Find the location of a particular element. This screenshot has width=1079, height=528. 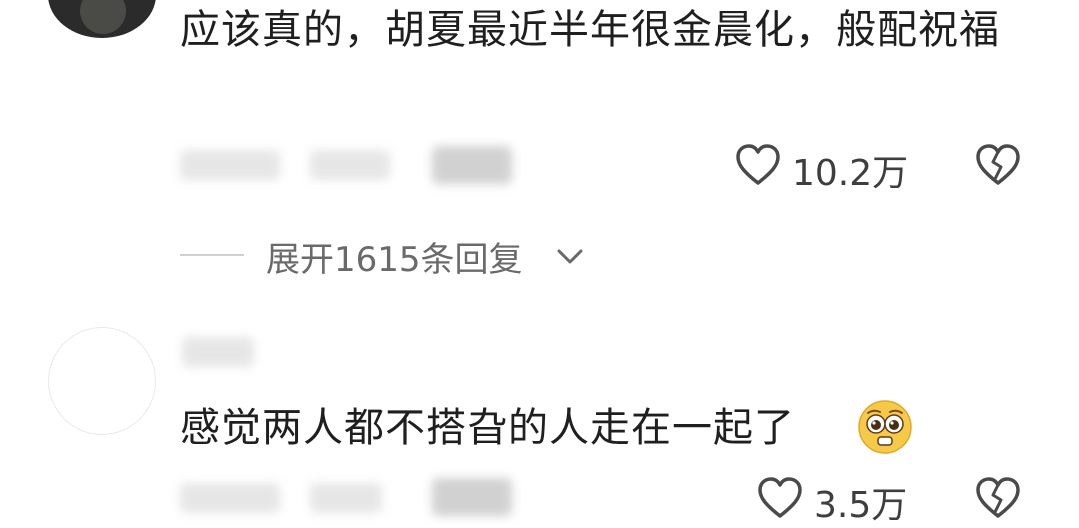

chevron-down-icon is located at coordinates (570, 256).